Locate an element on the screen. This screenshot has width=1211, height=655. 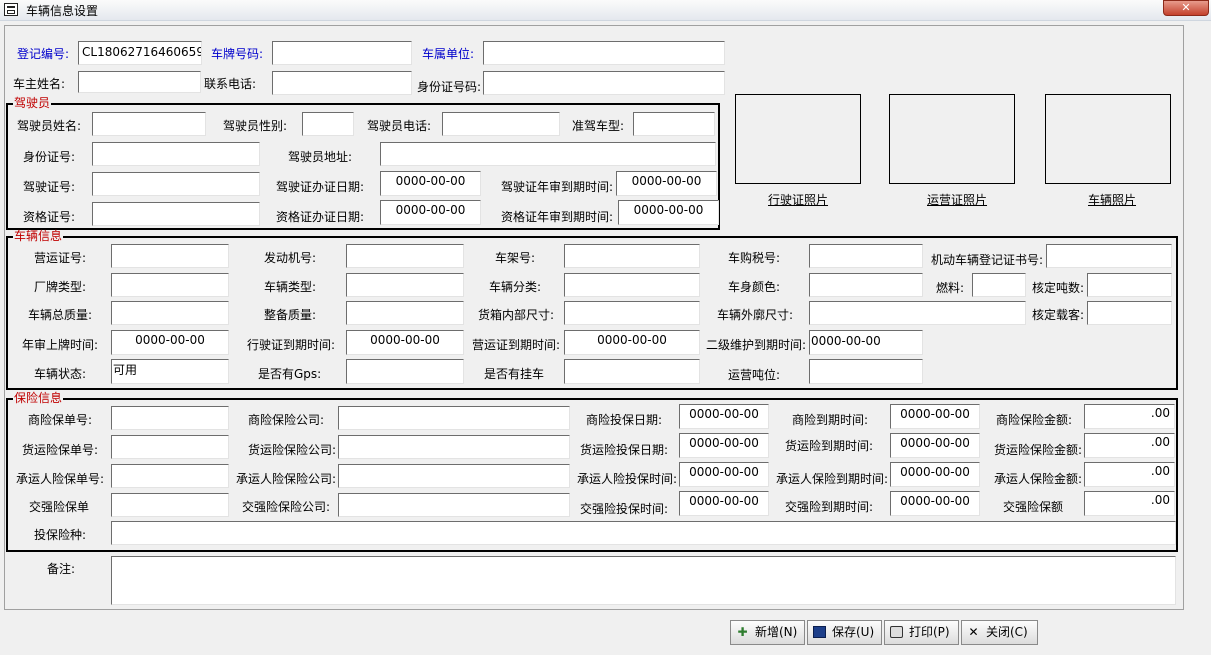
vehicle-group-title: 车辆信息 is located at coordinates (38, 236).